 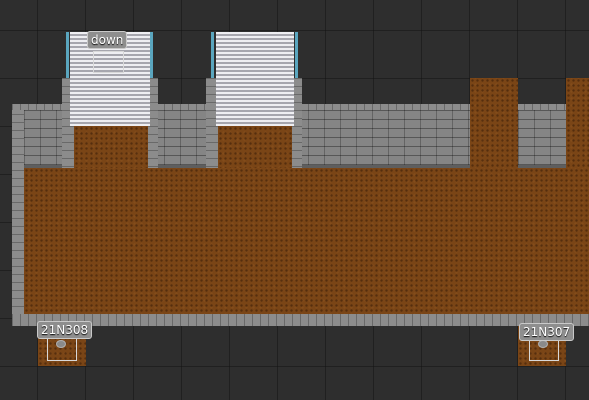 What do you see at coordinates (300, 320) in the screenshot?
I see `south-wall-edge` at bounding box center [300, 320].